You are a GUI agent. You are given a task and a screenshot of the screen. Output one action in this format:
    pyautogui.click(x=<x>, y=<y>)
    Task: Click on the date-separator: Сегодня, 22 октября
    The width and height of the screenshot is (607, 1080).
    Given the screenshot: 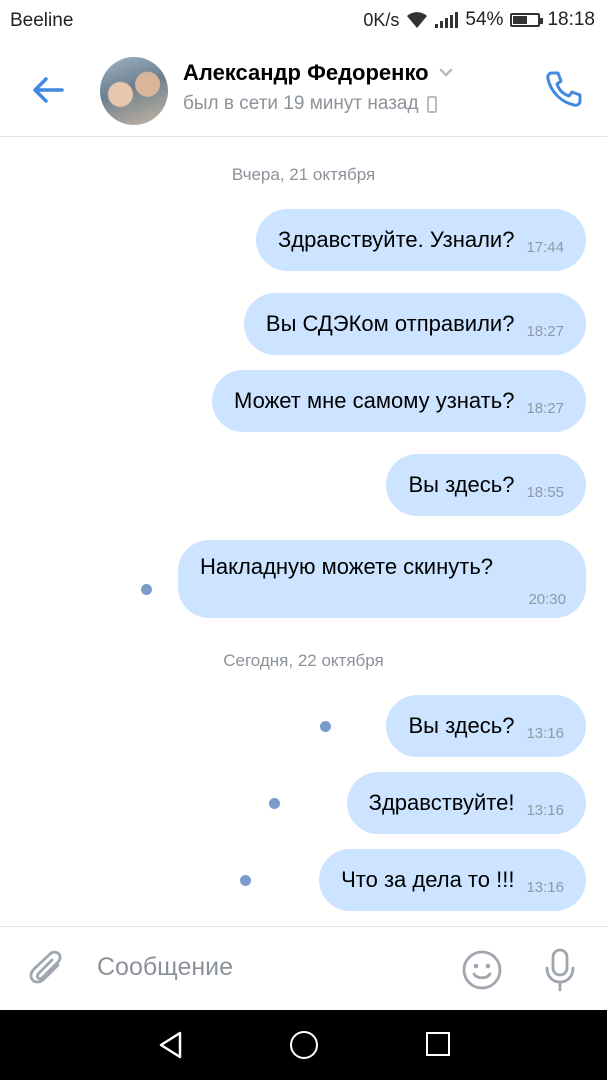 What is the action you would take?
    pyautogui.click(x=303, y=660)
    